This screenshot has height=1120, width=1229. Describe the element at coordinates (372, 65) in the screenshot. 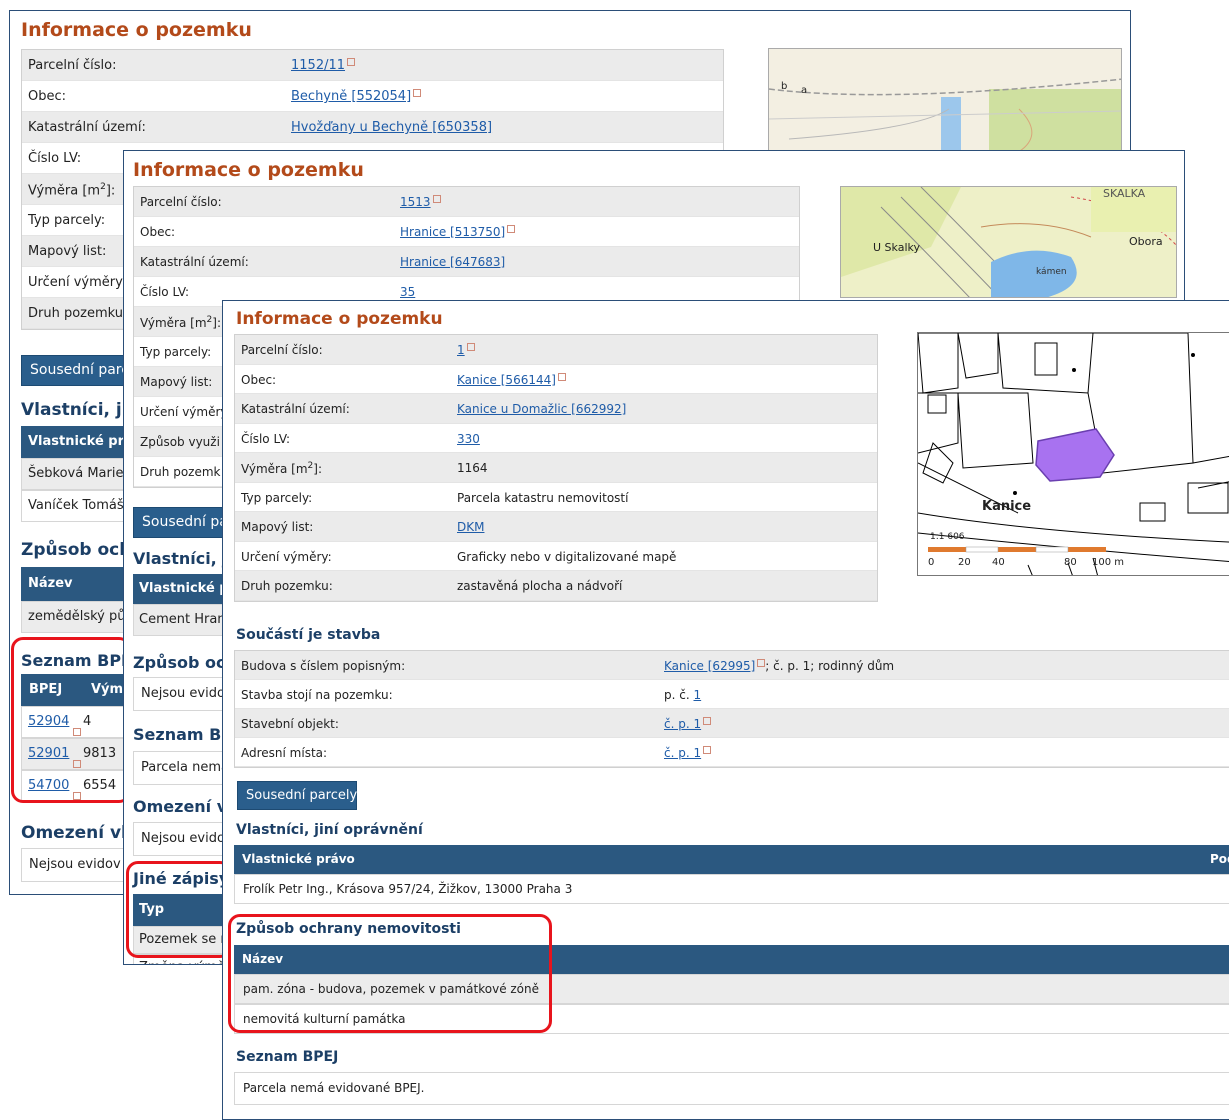

I see `info-row: Parcelní číslo: 1152/11` at that location.